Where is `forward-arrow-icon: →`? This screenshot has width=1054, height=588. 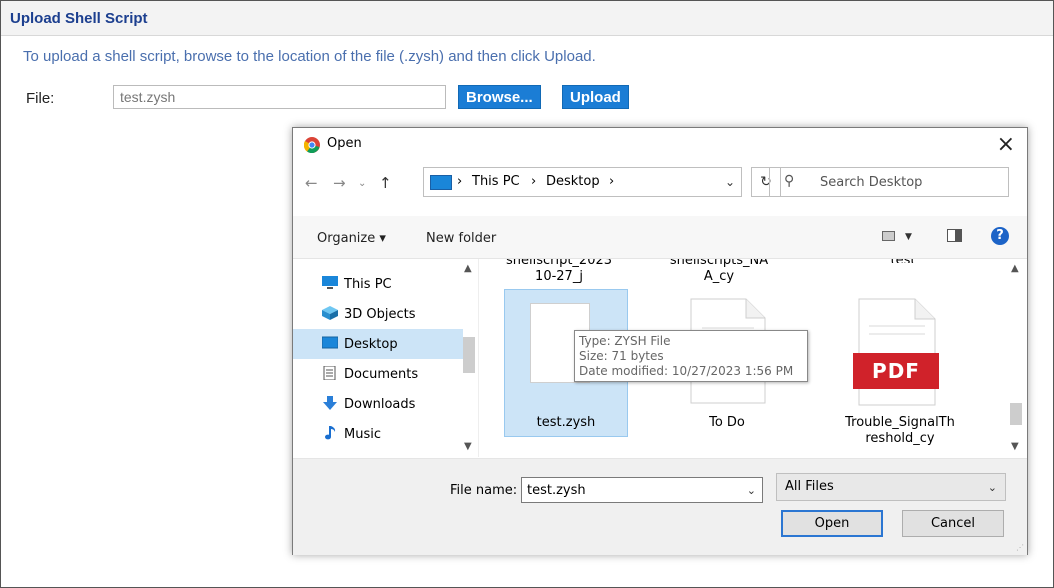 forward-arrow-icon: → is located at coordinates (339, 183).